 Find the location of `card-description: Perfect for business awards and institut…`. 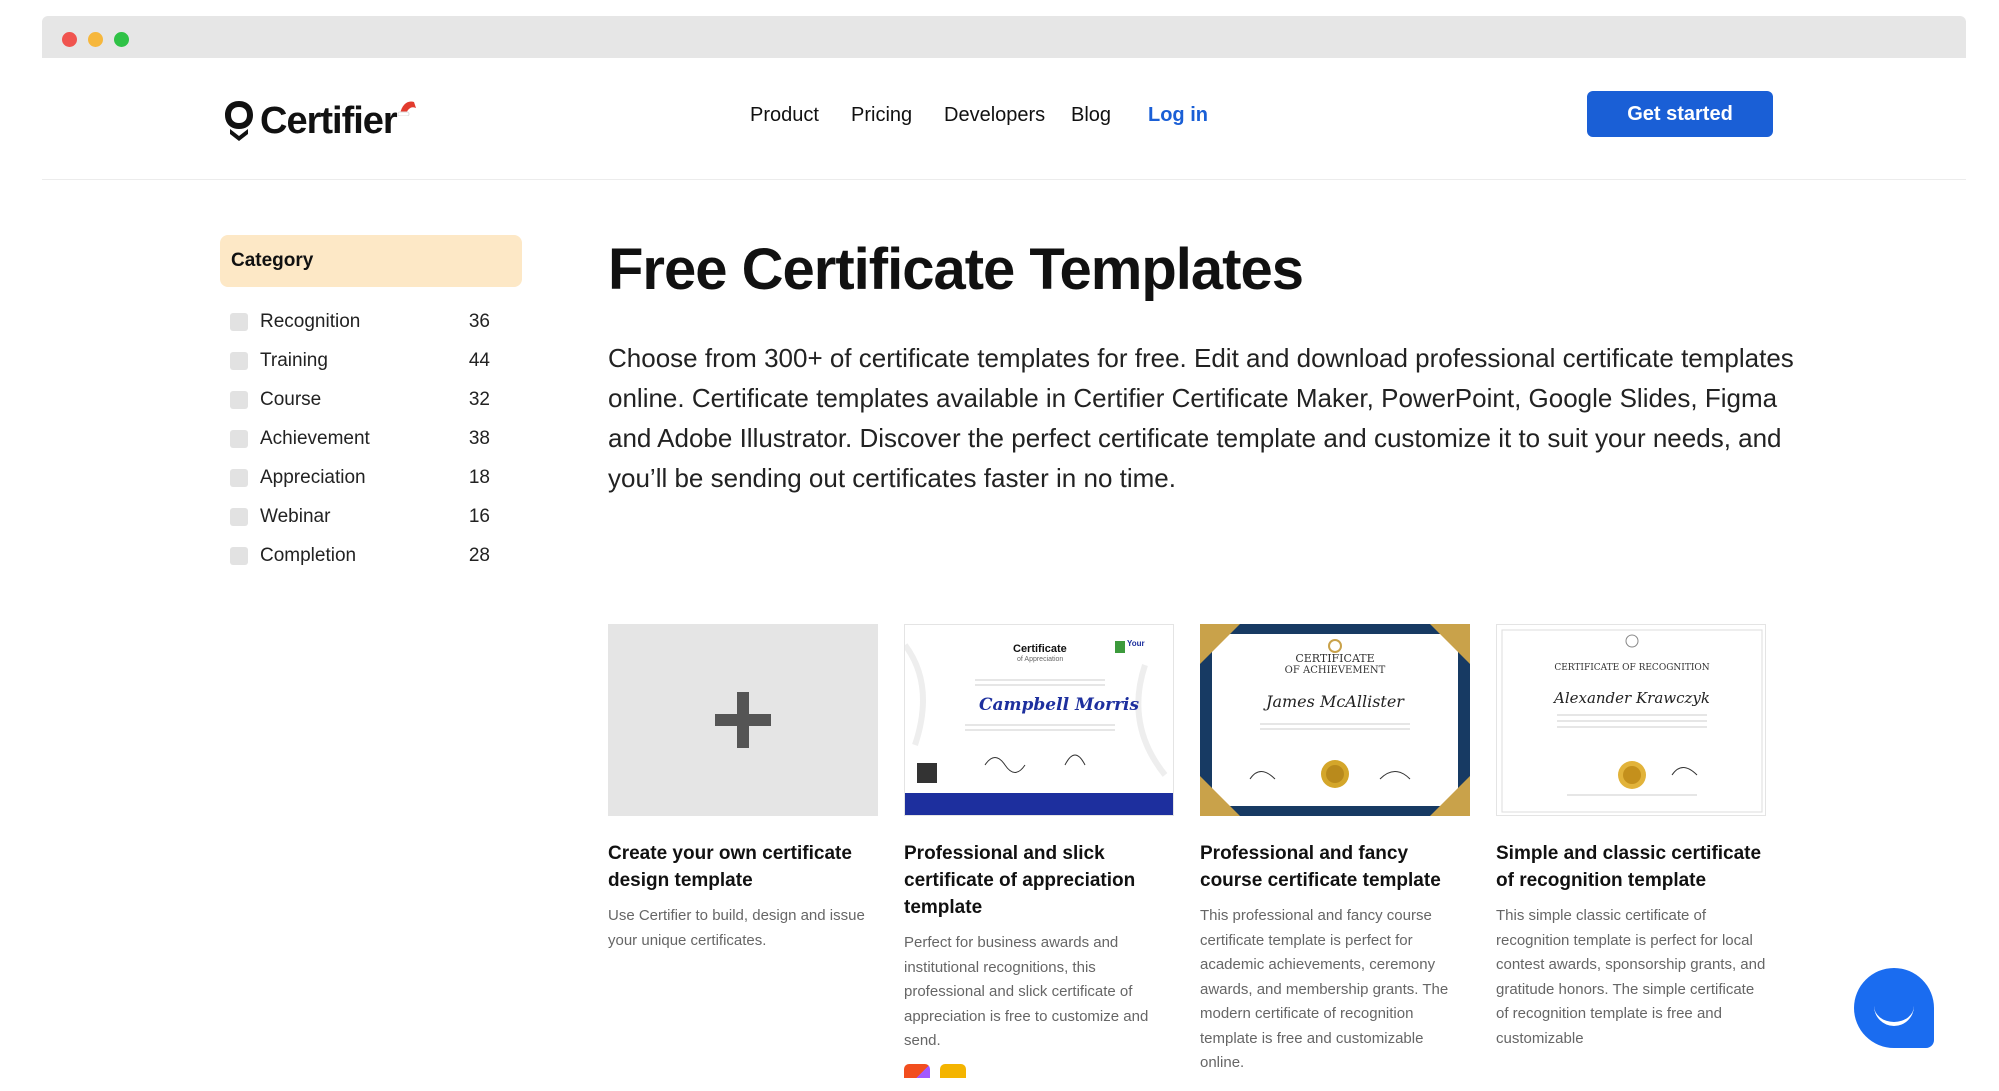

card-description: Perfect for business awards and institut… is located at coordinates (1026, 991).